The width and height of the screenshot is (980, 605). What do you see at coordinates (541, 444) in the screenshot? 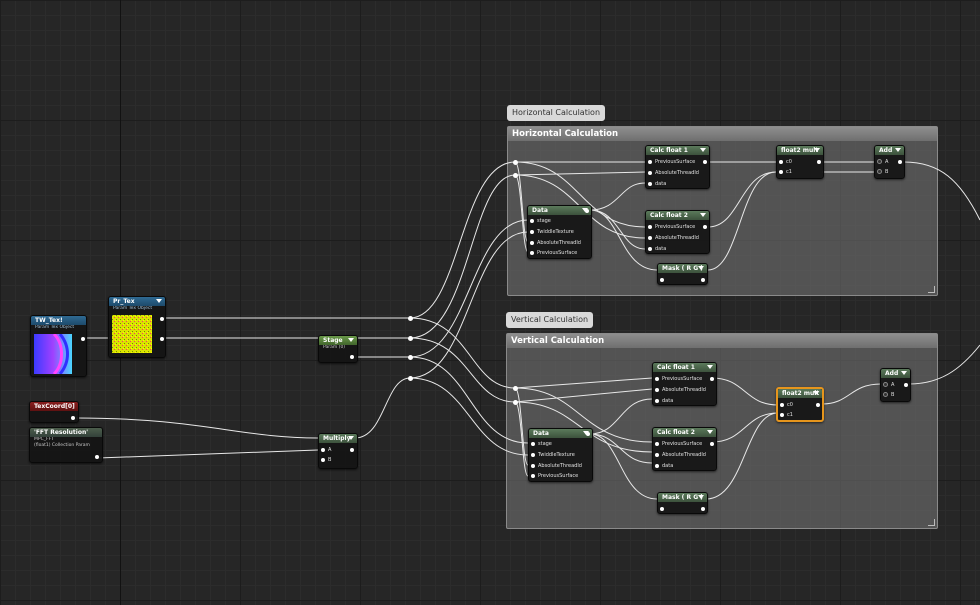
I see `pin-stage: stage` at bounding box center [541, 444].